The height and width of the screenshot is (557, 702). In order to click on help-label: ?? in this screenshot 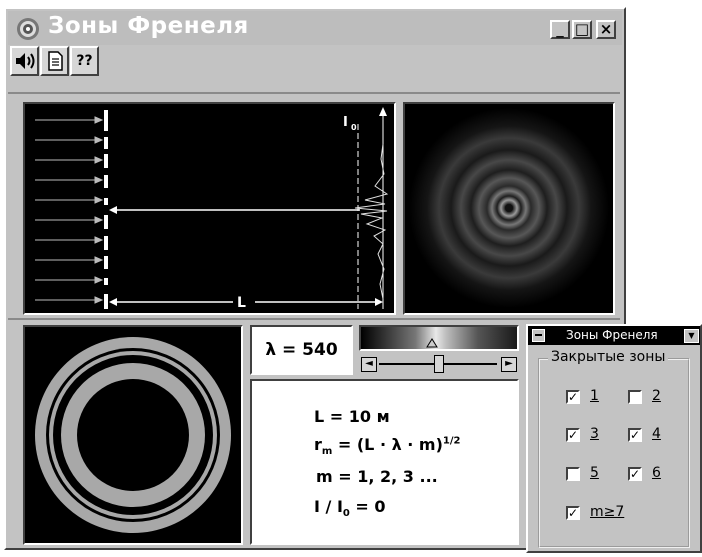, I will do `click(84, 61)`.